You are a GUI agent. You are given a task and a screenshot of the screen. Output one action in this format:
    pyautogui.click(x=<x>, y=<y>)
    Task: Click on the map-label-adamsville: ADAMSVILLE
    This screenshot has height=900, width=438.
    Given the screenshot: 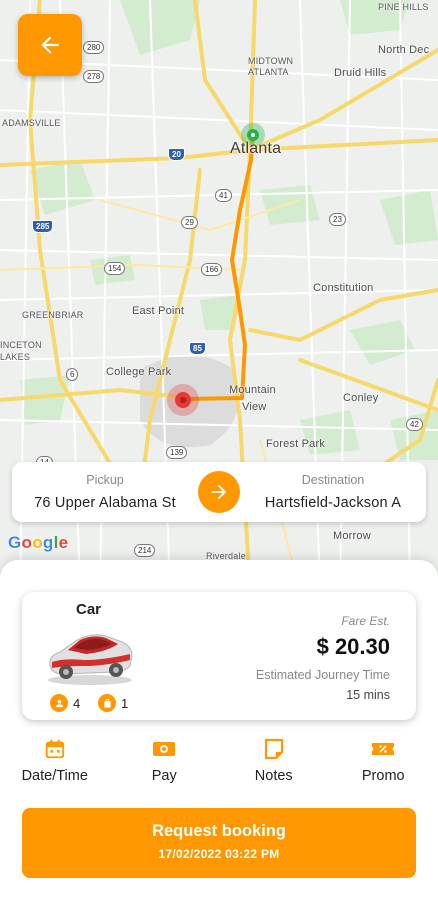 What is the action you would take?
    pyautogui.click(x=31, y=123)
    